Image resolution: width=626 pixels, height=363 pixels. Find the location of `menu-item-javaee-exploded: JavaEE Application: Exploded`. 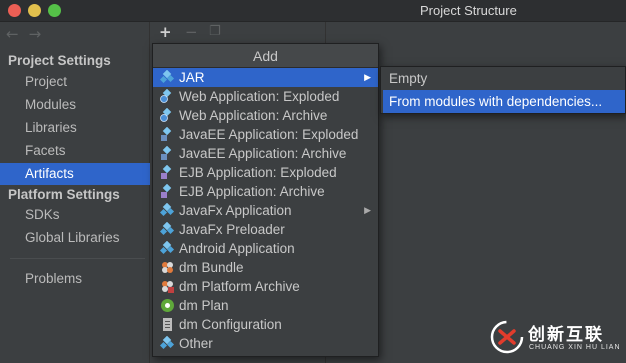

menu-item-javaee-exploded: JavaEE Application: Exploded is located at coordinates (265, 134).